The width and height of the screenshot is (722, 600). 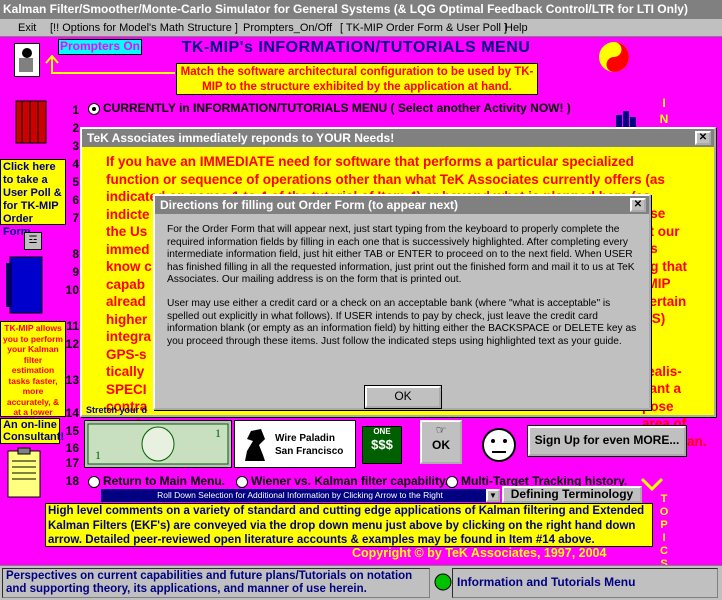 I want to click on topics-letter: I, so click(x=664, y=538).